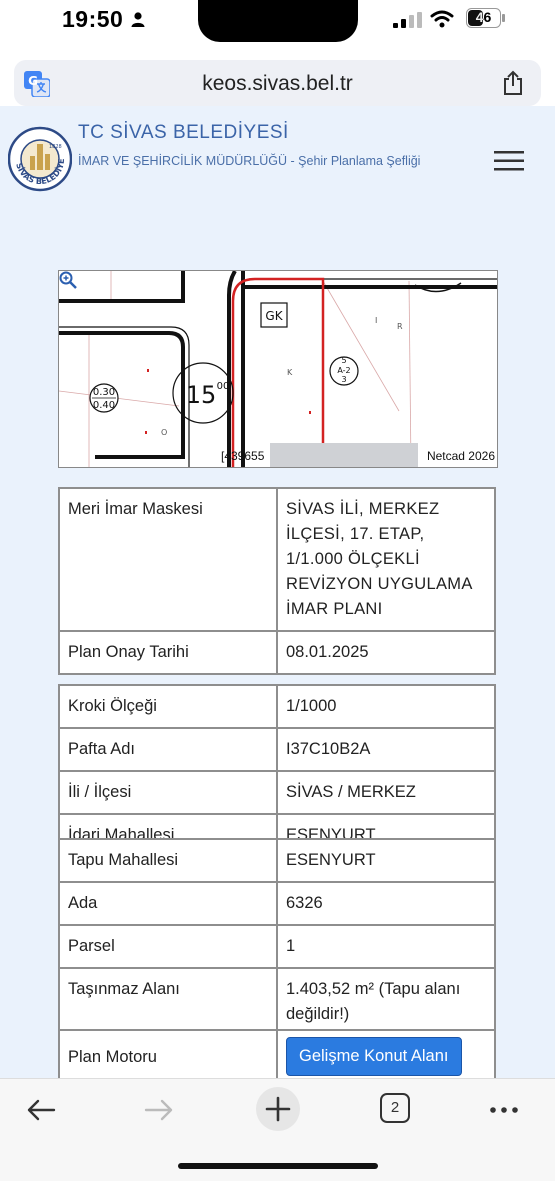 Image resolution: width=555 pixels, height=1181 pixels. What do you see at coordinates (168, 652) in the screenshot?
I see `table-key: Plan Onay Tarihi` at bounding box center [168, 652].